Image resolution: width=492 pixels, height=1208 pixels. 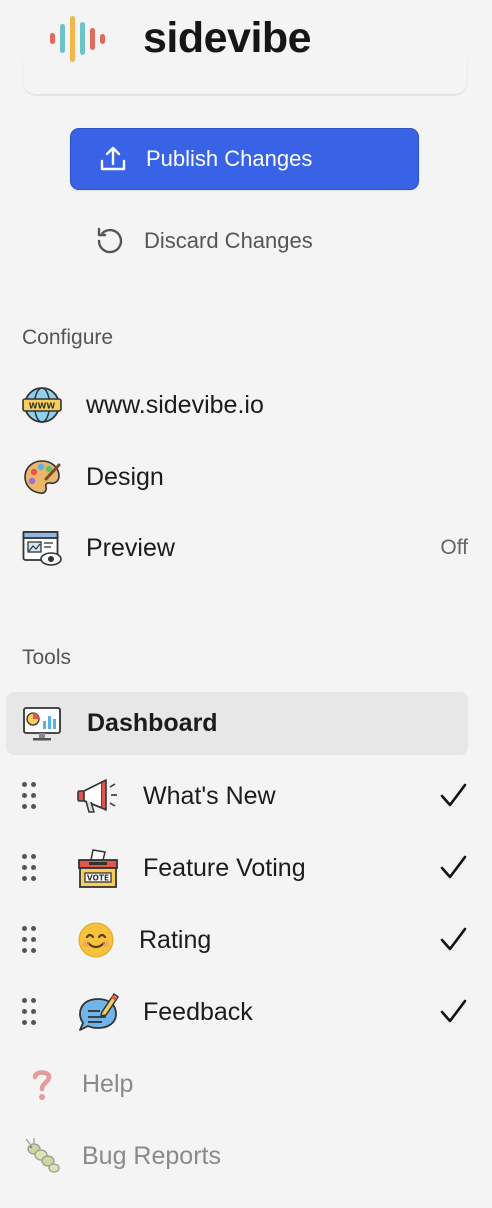 I want to click on tool-item-whats-new-label: What's New, so click(x=209, y=795).